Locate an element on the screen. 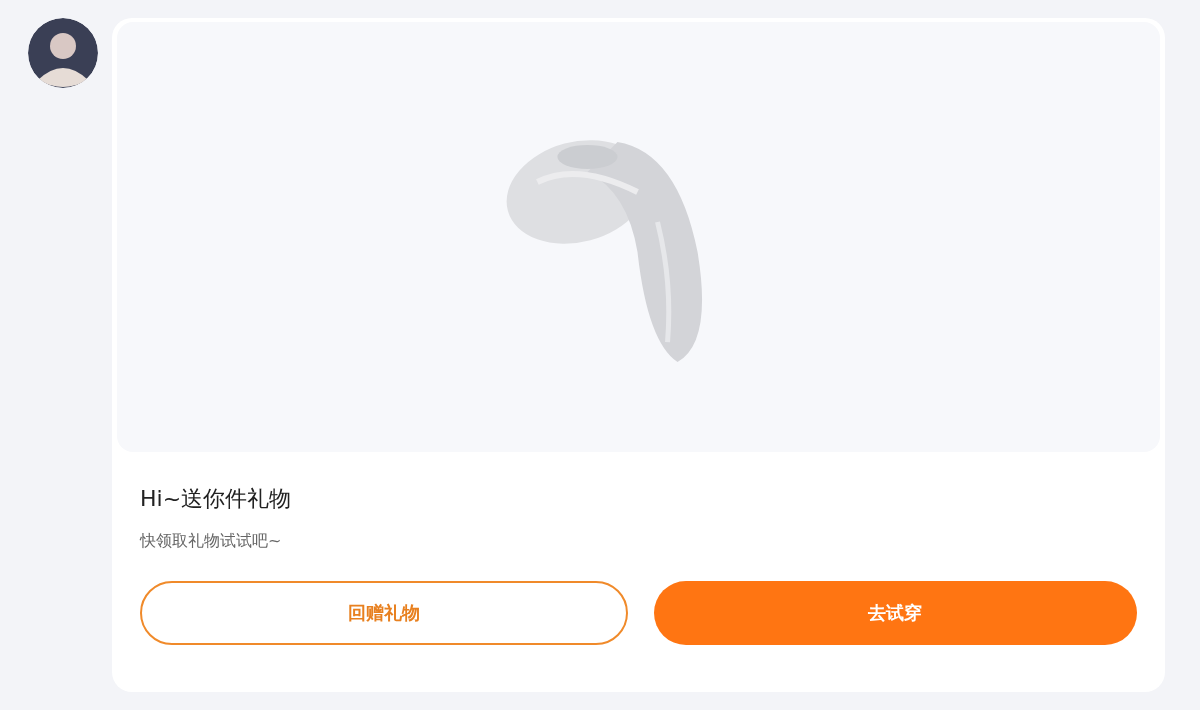 This screenshot has width=1200, height=710. gift-title: Hi~送你件礼物 is located at coordinates (216, 499).